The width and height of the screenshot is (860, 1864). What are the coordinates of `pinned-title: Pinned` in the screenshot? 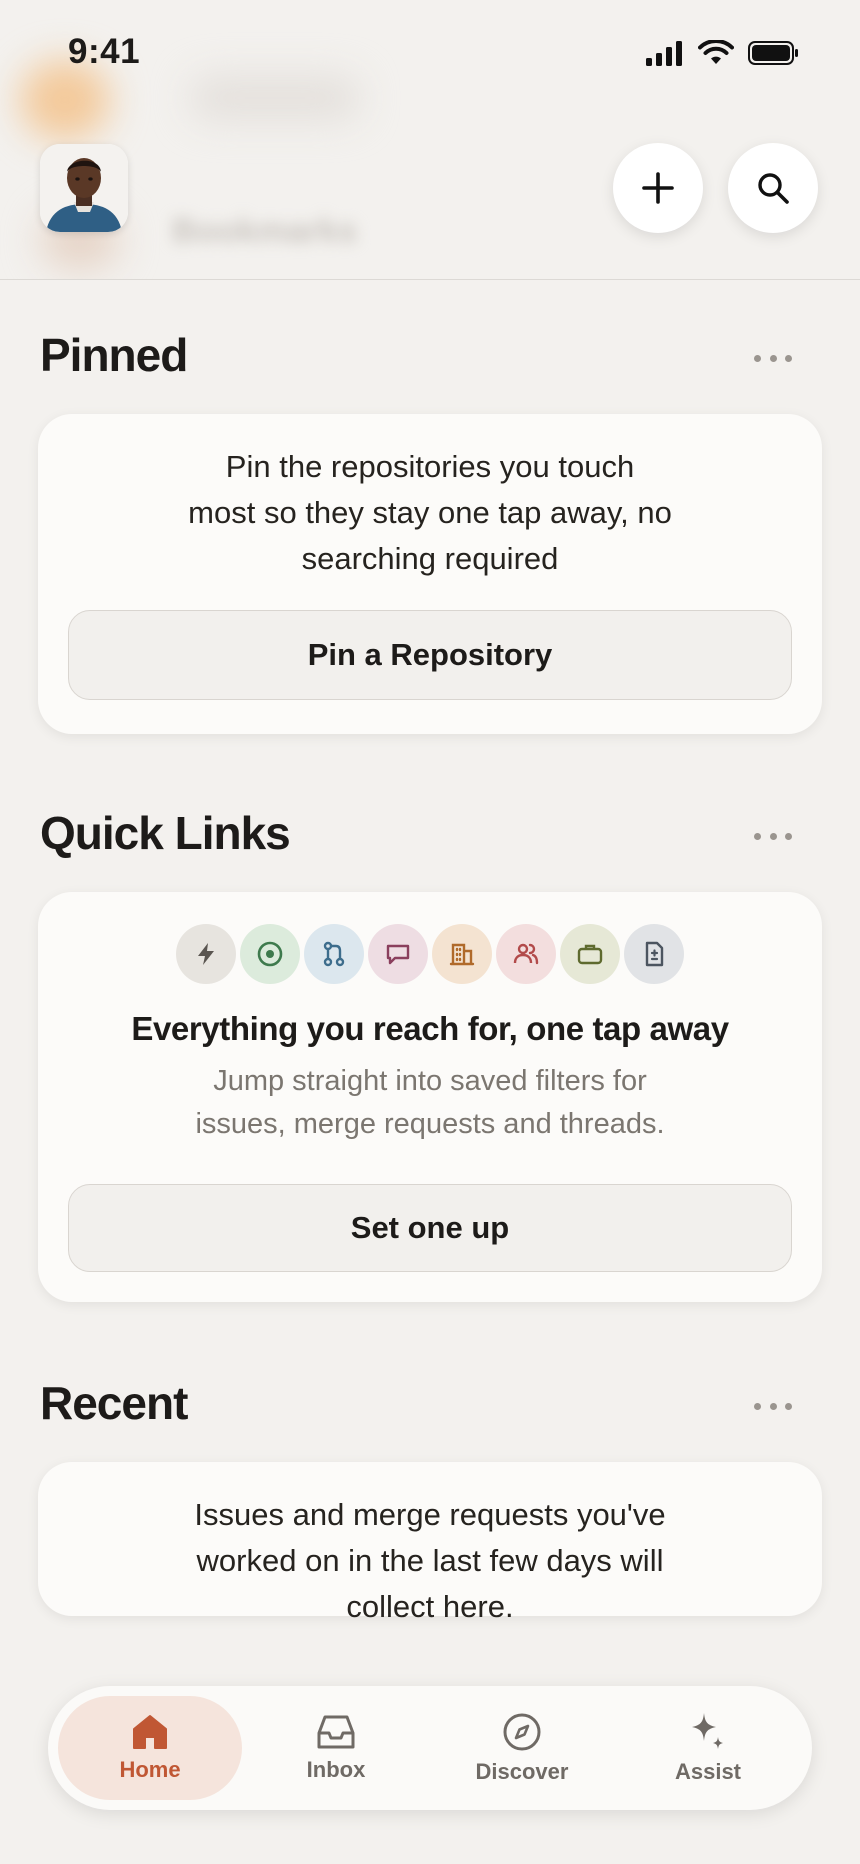 It's located at (114, 355).